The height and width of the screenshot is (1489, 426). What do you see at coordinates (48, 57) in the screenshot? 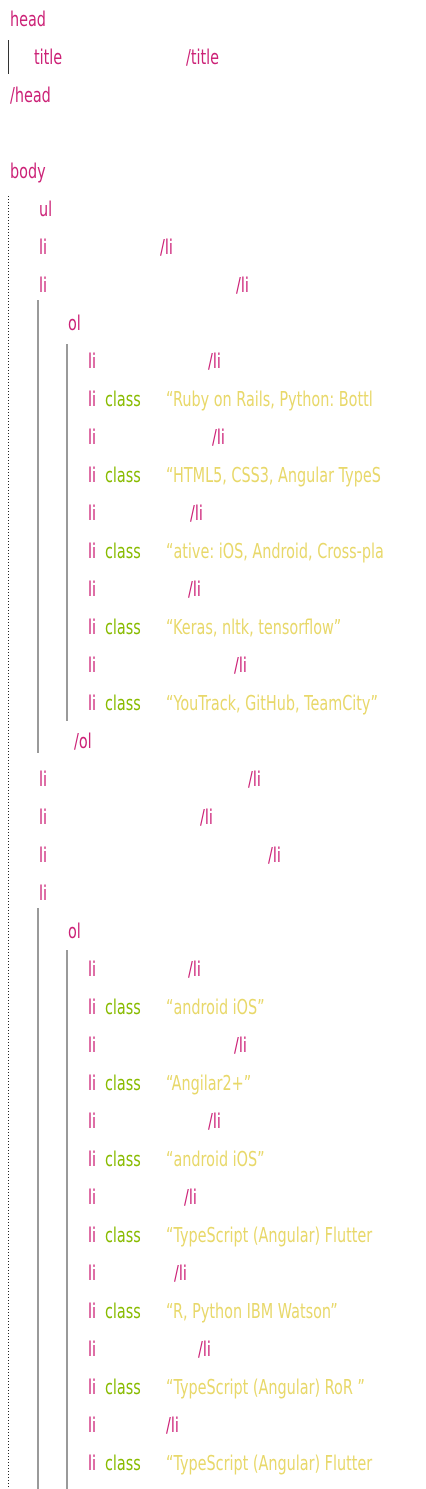
I see `title-open-tag: title` at bounding box center [48, 57].